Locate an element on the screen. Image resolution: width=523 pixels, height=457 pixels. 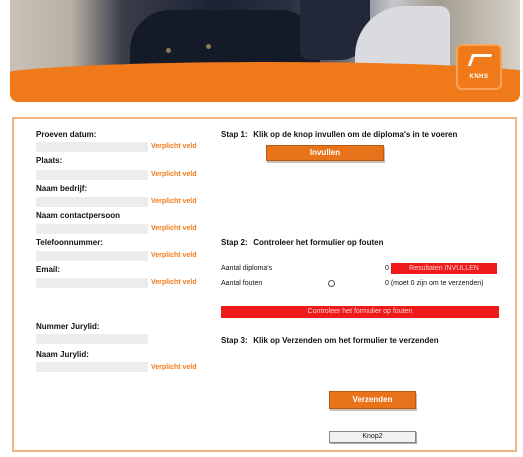
label-naam-jurylid: Naam Jurylid: is located at coordinates (62, 354).